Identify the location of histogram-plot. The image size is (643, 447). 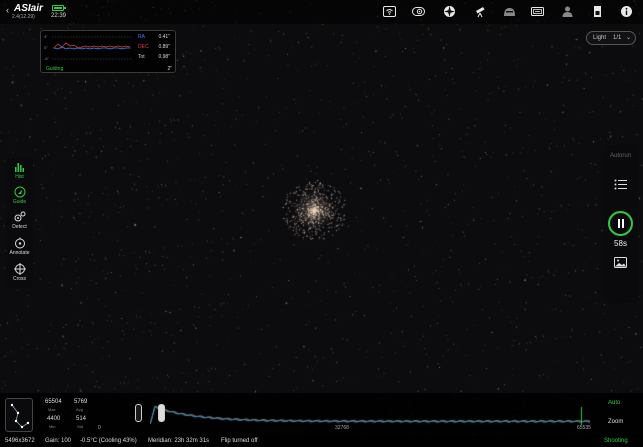
(370, 412).